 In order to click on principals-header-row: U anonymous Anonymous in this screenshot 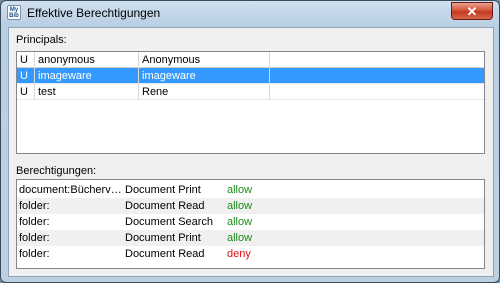, I will do `click(250, 60)`.